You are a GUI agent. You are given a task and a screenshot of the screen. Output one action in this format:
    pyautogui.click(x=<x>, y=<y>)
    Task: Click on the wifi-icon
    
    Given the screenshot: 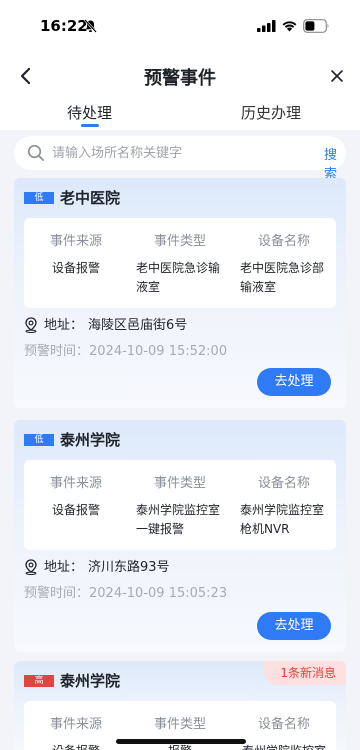 What is the action you would take?
    pyautogui.click(x=289, y=26)
    